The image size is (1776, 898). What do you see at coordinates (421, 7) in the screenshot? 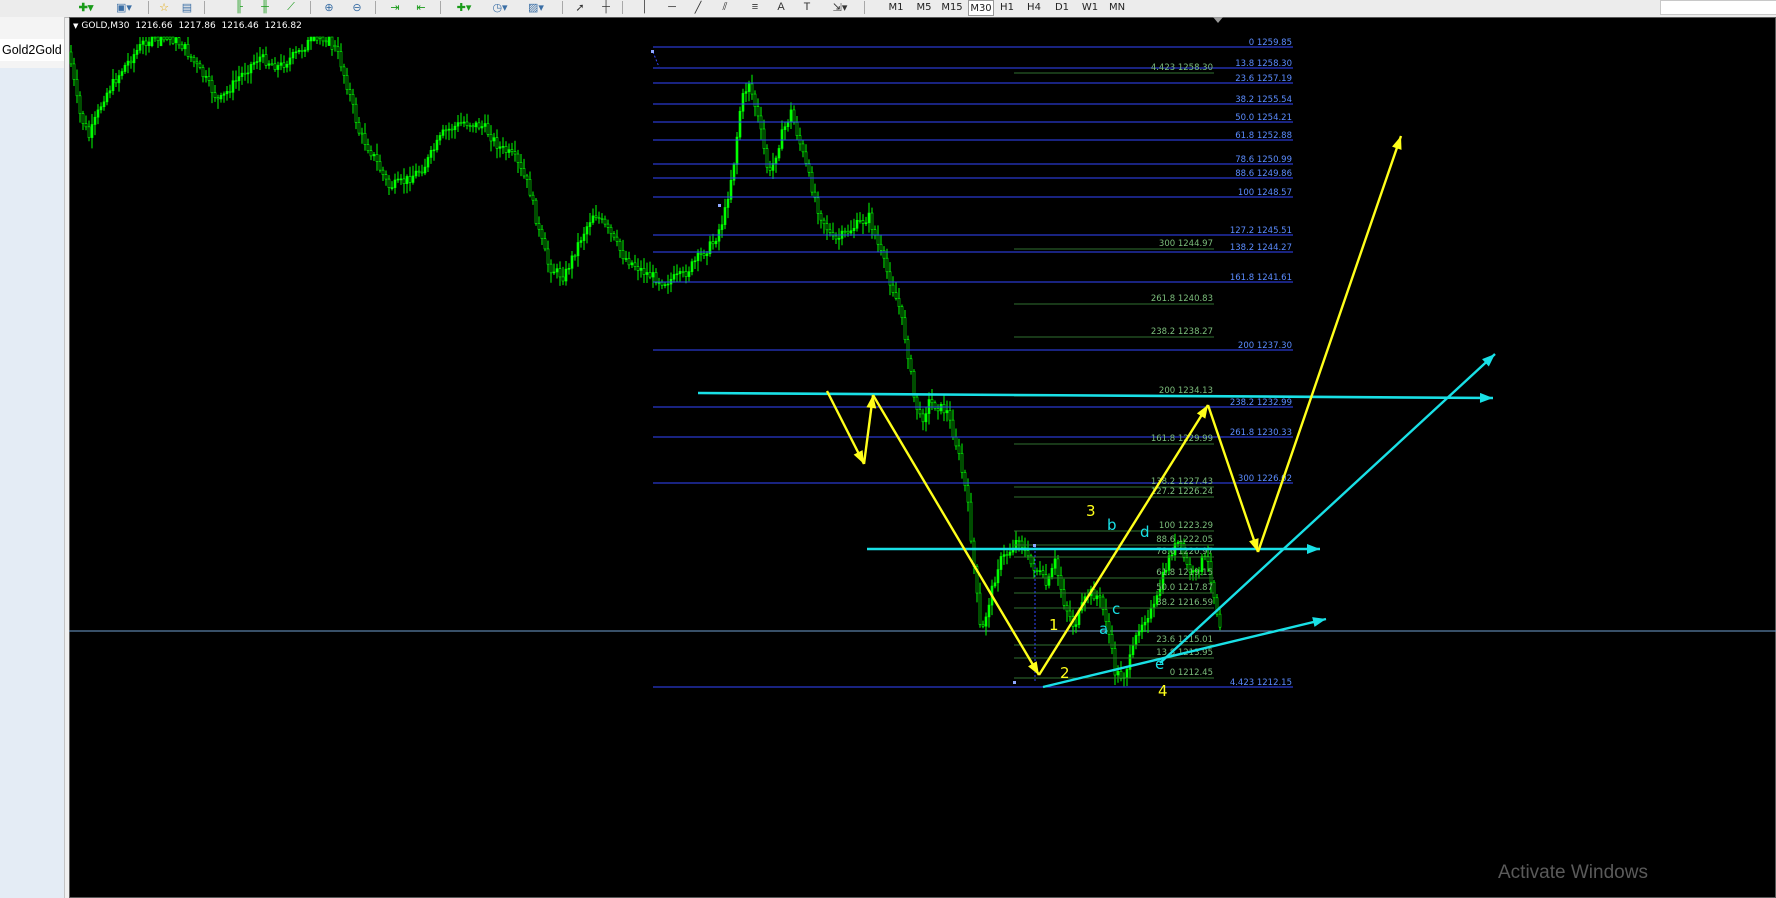
I see `chart-shift-button: ⇤` at bounding box center [421, 7].